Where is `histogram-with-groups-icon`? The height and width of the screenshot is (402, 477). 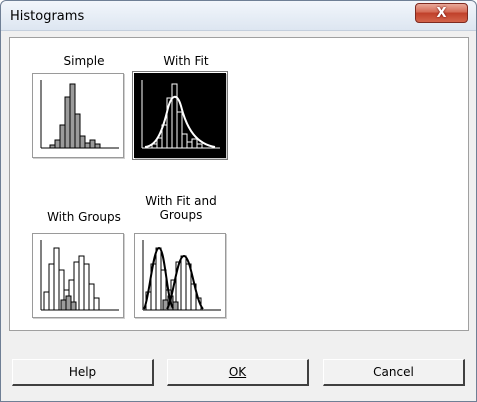 histogram-with-groups-icon is located at coordinates (79, 275).